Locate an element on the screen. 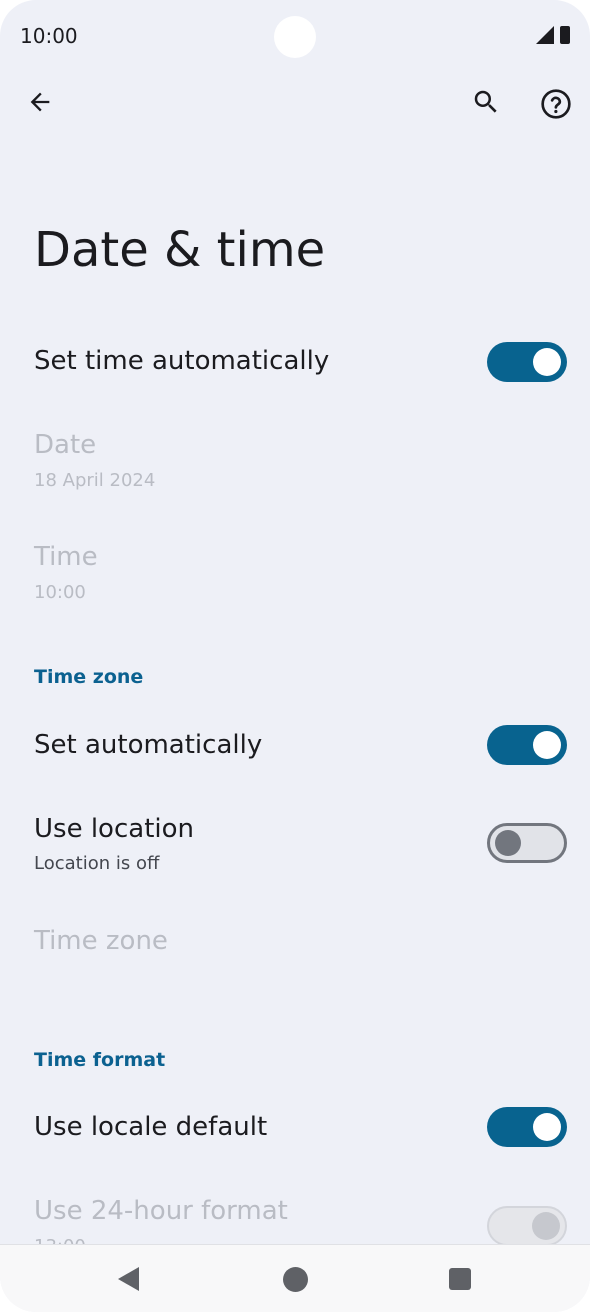 The width and height of the screenshot is (590, 1312). set-automatically-row: Set automatically is located at coordinates (295, 746).